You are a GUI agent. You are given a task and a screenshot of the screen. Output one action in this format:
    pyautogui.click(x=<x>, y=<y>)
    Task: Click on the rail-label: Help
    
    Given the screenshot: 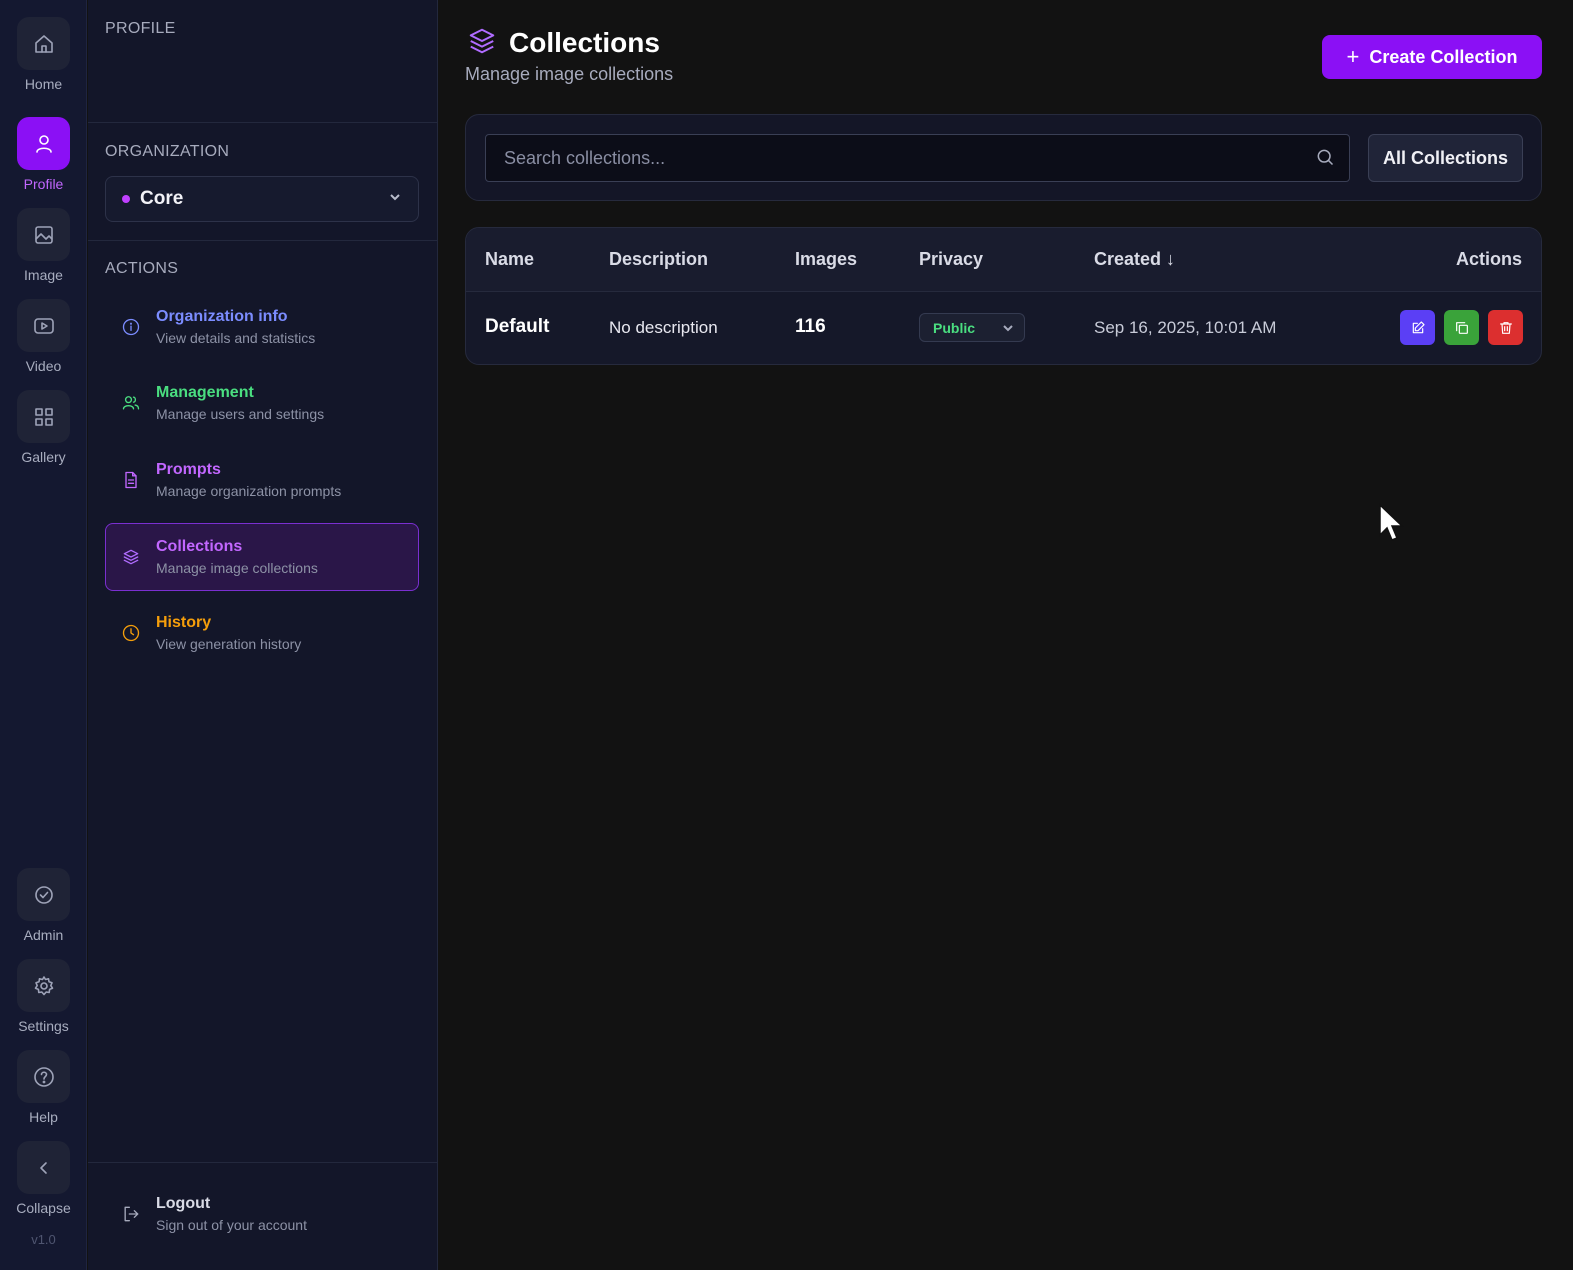 What is the action you would take?
    pyautogui.click(x=43, y=1117)
    